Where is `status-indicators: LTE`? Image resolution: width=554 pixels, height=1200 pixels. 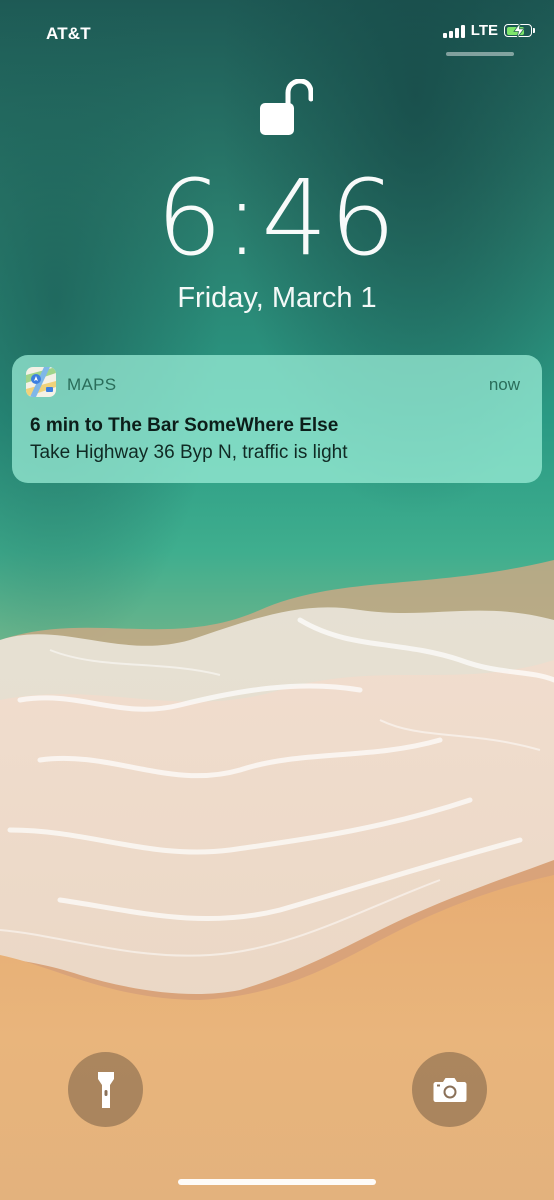
status-indicators: LTE is located at coordinates (488, 30).